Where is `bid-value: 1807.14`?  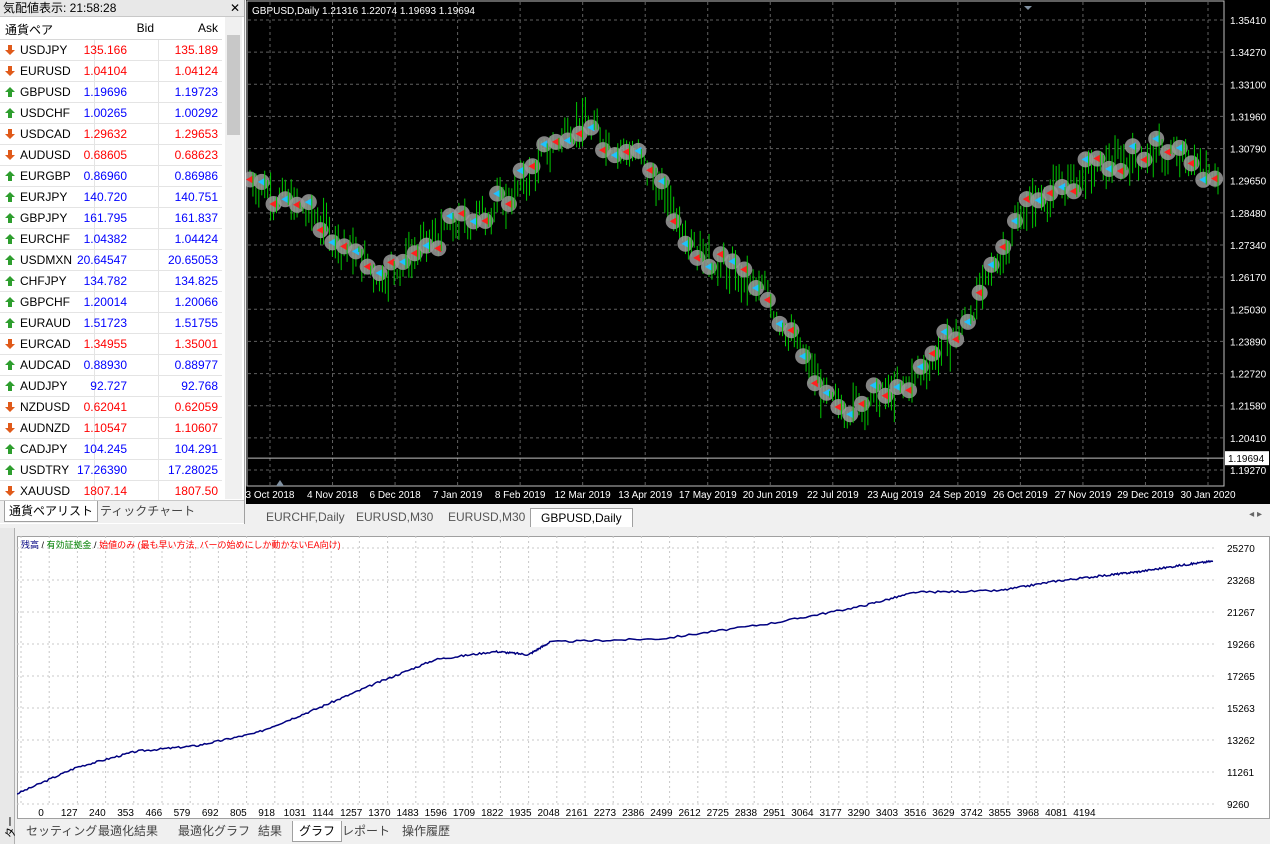 bid-value: 1807.14 is located at coordinates (105, 491).